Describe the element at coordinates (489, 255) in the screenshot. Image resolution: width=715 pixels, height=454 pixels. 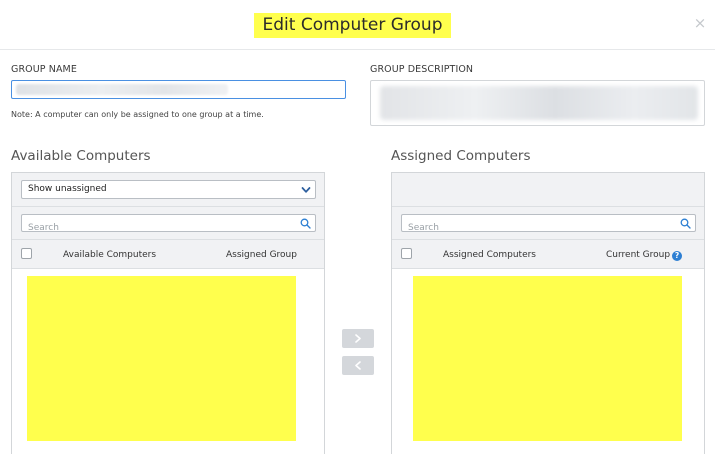
I see `assigned-computers-column: Assigned Computers` at that location.